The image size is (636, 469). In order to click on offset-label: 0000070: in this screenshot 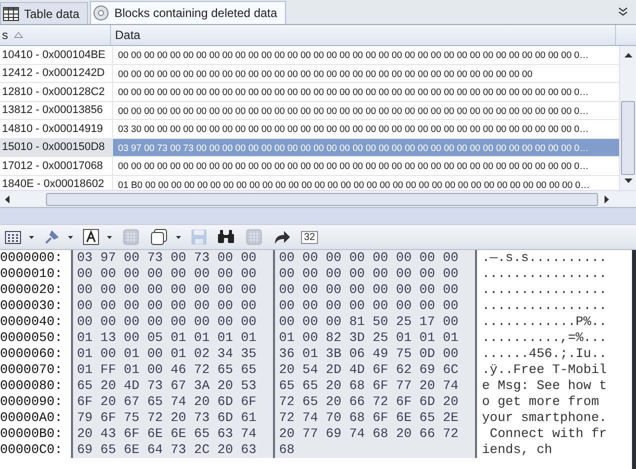, I will do `click(32, 370)`.